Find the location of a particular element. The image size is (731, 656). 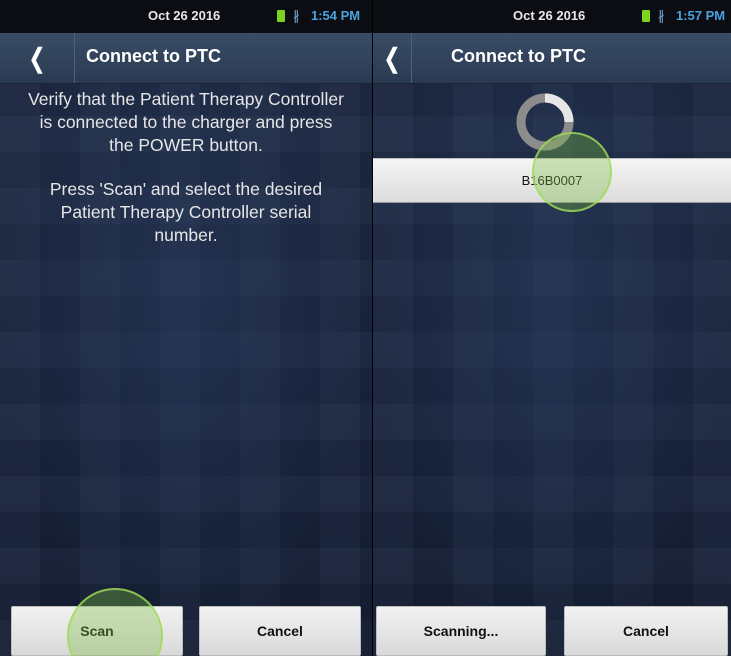

instruction-line: is connected to the charger and press is located at coordinates (186, 122).